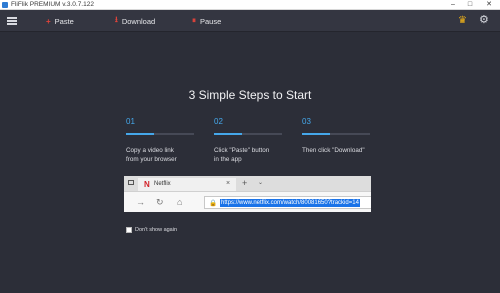  Describe the element at coordinates (162, 184) in the screenshot. I see `tab-title: Netflix` at that location.